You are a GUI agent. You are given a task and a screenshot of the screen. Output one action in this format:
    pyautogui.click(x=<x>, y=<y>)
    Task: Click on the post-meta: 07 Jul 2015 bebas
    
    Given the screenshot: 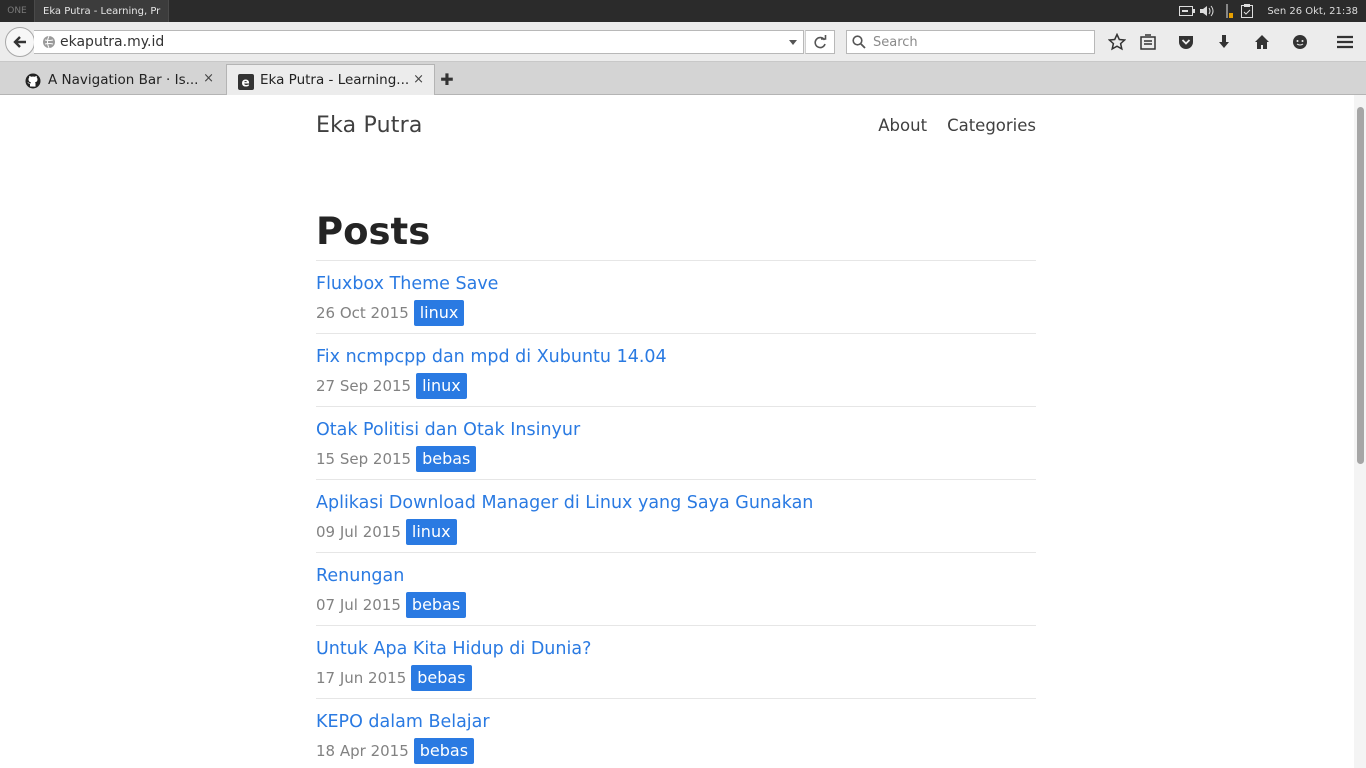 What is the action you would take?
    pyautogui.click(x=676, y=605)
    